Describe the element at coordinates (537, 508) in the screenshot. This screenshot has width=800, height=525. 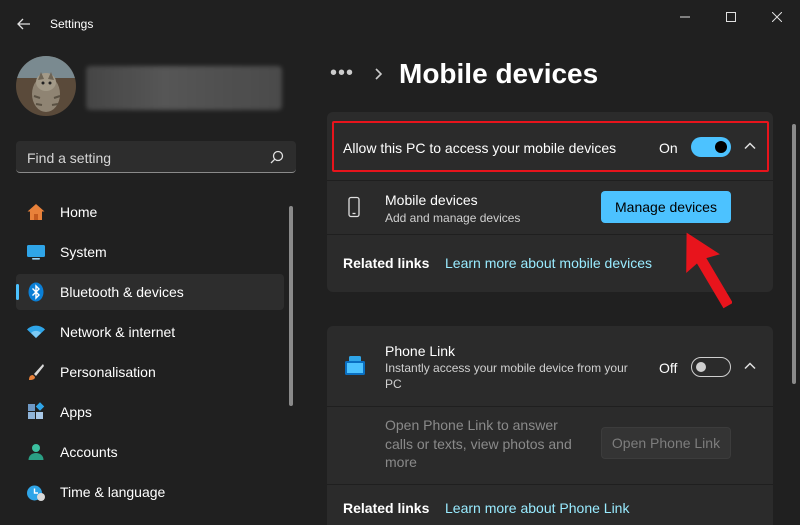
I see `learn-more-phone-link: Learn more about Phone Link` at that location.